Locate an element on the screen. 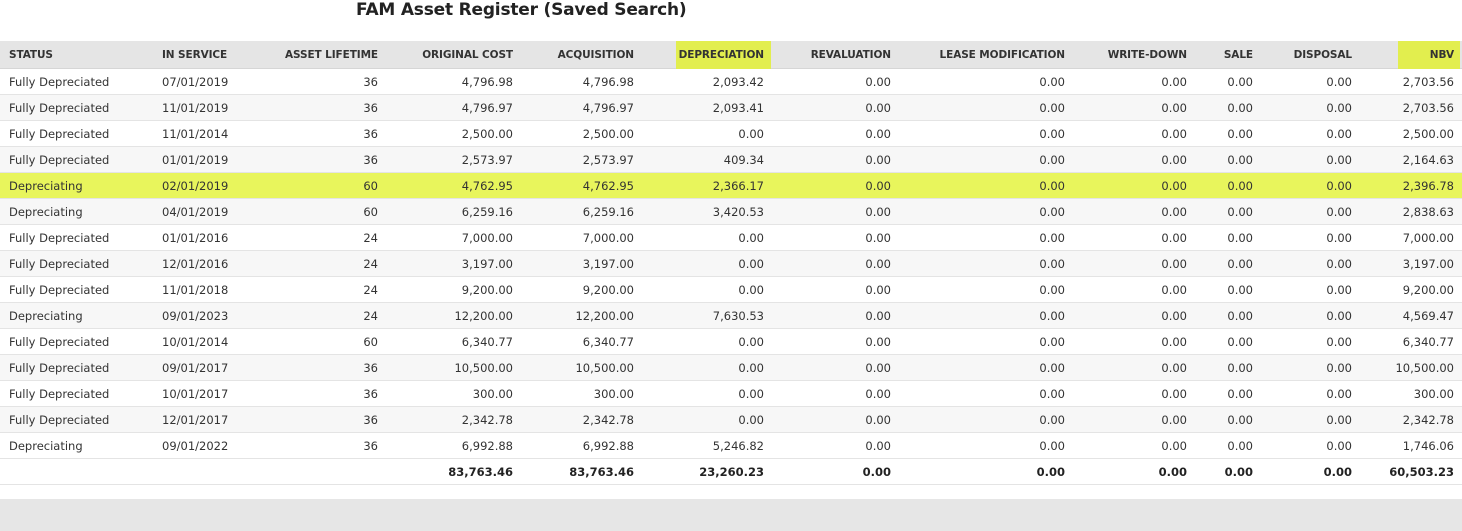  total-sale: 0.00 is located at coordinates (1238, 471).